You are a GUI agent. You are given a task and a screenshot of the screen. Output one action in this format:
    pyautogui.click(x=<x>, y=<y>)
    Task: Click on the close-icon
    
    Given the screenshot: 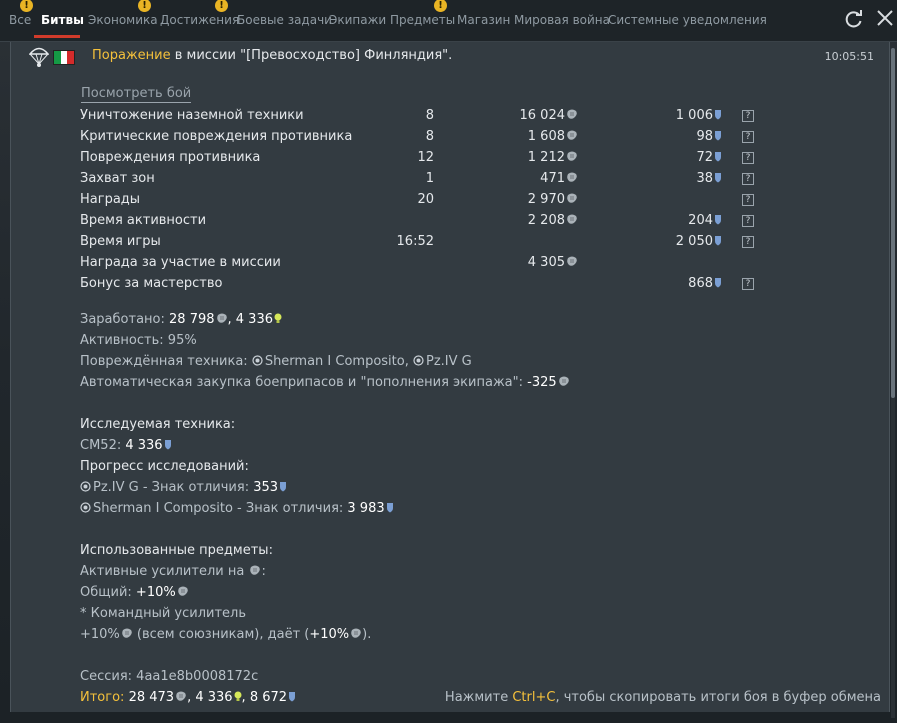 What is the action you would take?
    pyautogui.click(x=885, y=20)
    